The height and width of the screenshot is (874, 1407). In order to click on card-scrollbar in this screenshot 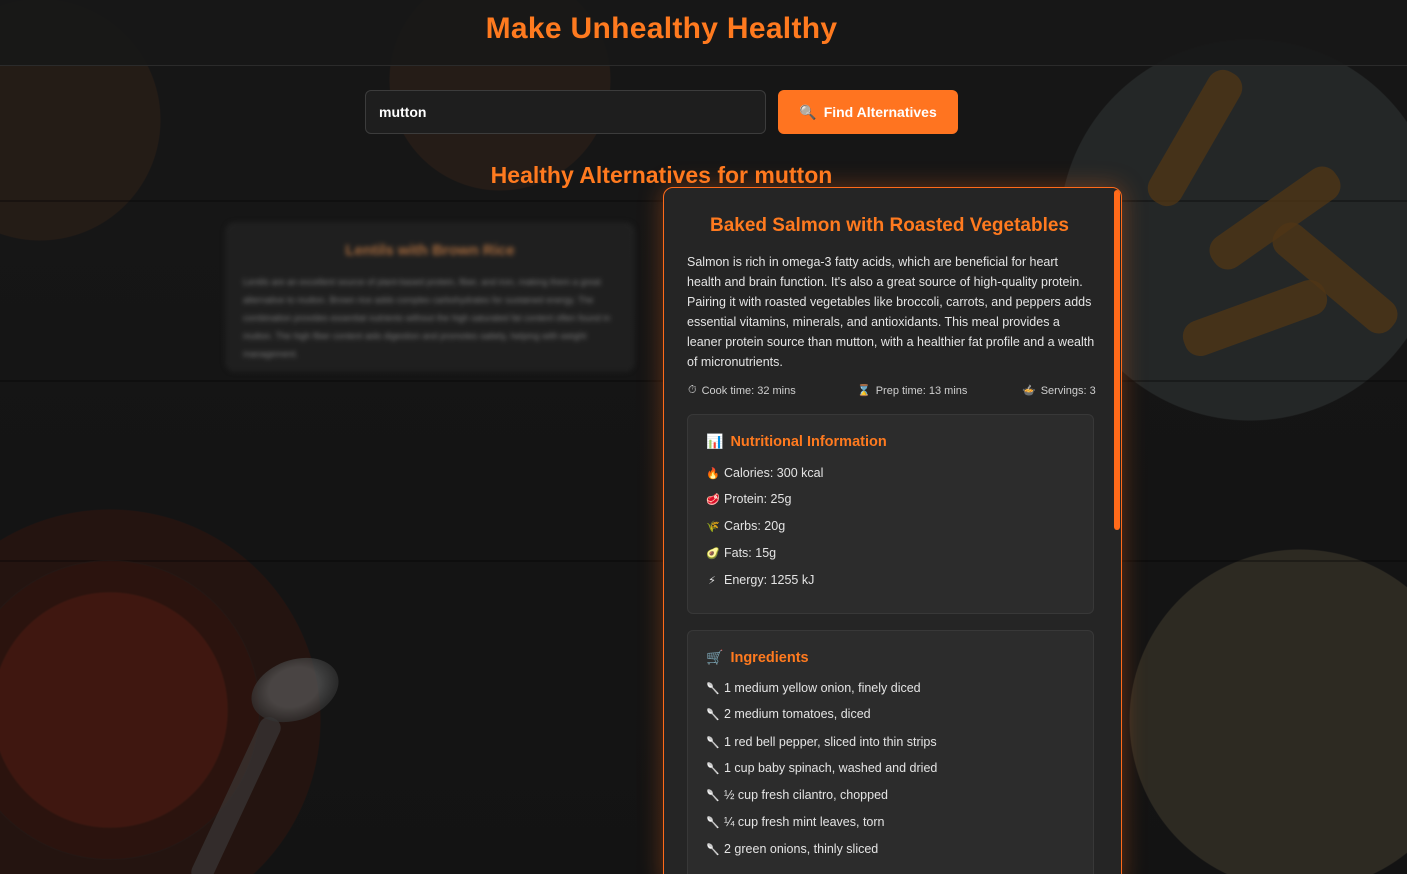, I will do `click(1117, 360)`.